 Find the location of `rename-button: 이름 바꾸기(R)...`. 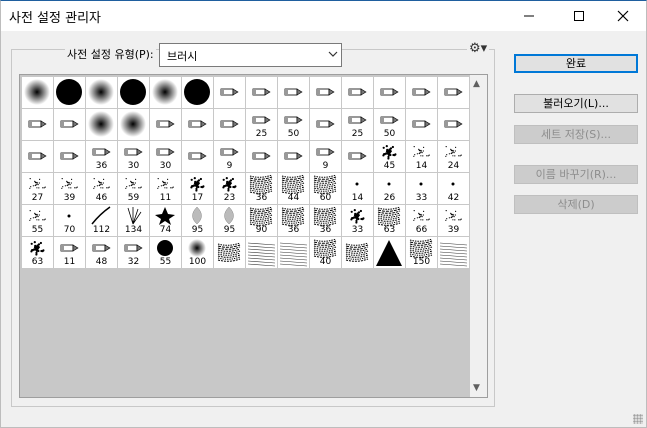

rename-button: 이름 바꾸기(R)... is located at coordinates (576, 174).